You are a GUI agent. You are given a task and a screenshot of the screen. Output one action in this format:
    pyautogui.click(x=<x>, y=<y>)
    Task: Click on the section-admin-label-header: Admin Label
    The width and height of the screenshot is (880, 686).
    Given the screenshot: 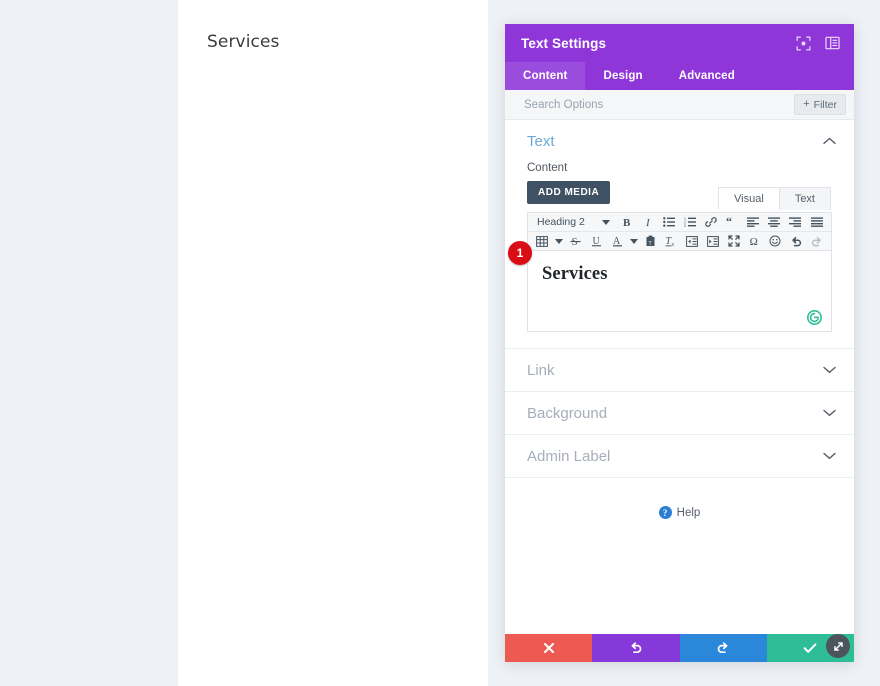 What is the action you would take?
    pyautogui.click(x=679, y=456)
    